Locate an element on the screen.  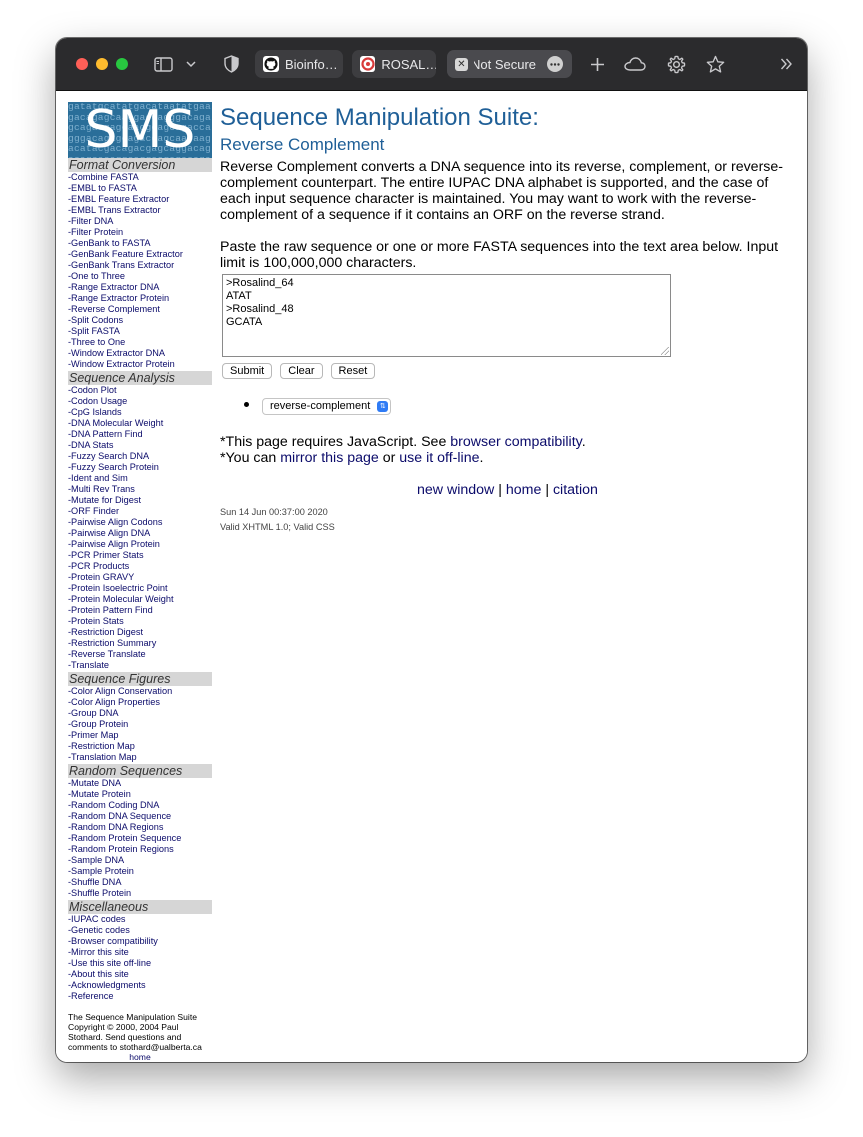
sidebar-link: -Protein GRAVY is located at coordinates (140, 577).